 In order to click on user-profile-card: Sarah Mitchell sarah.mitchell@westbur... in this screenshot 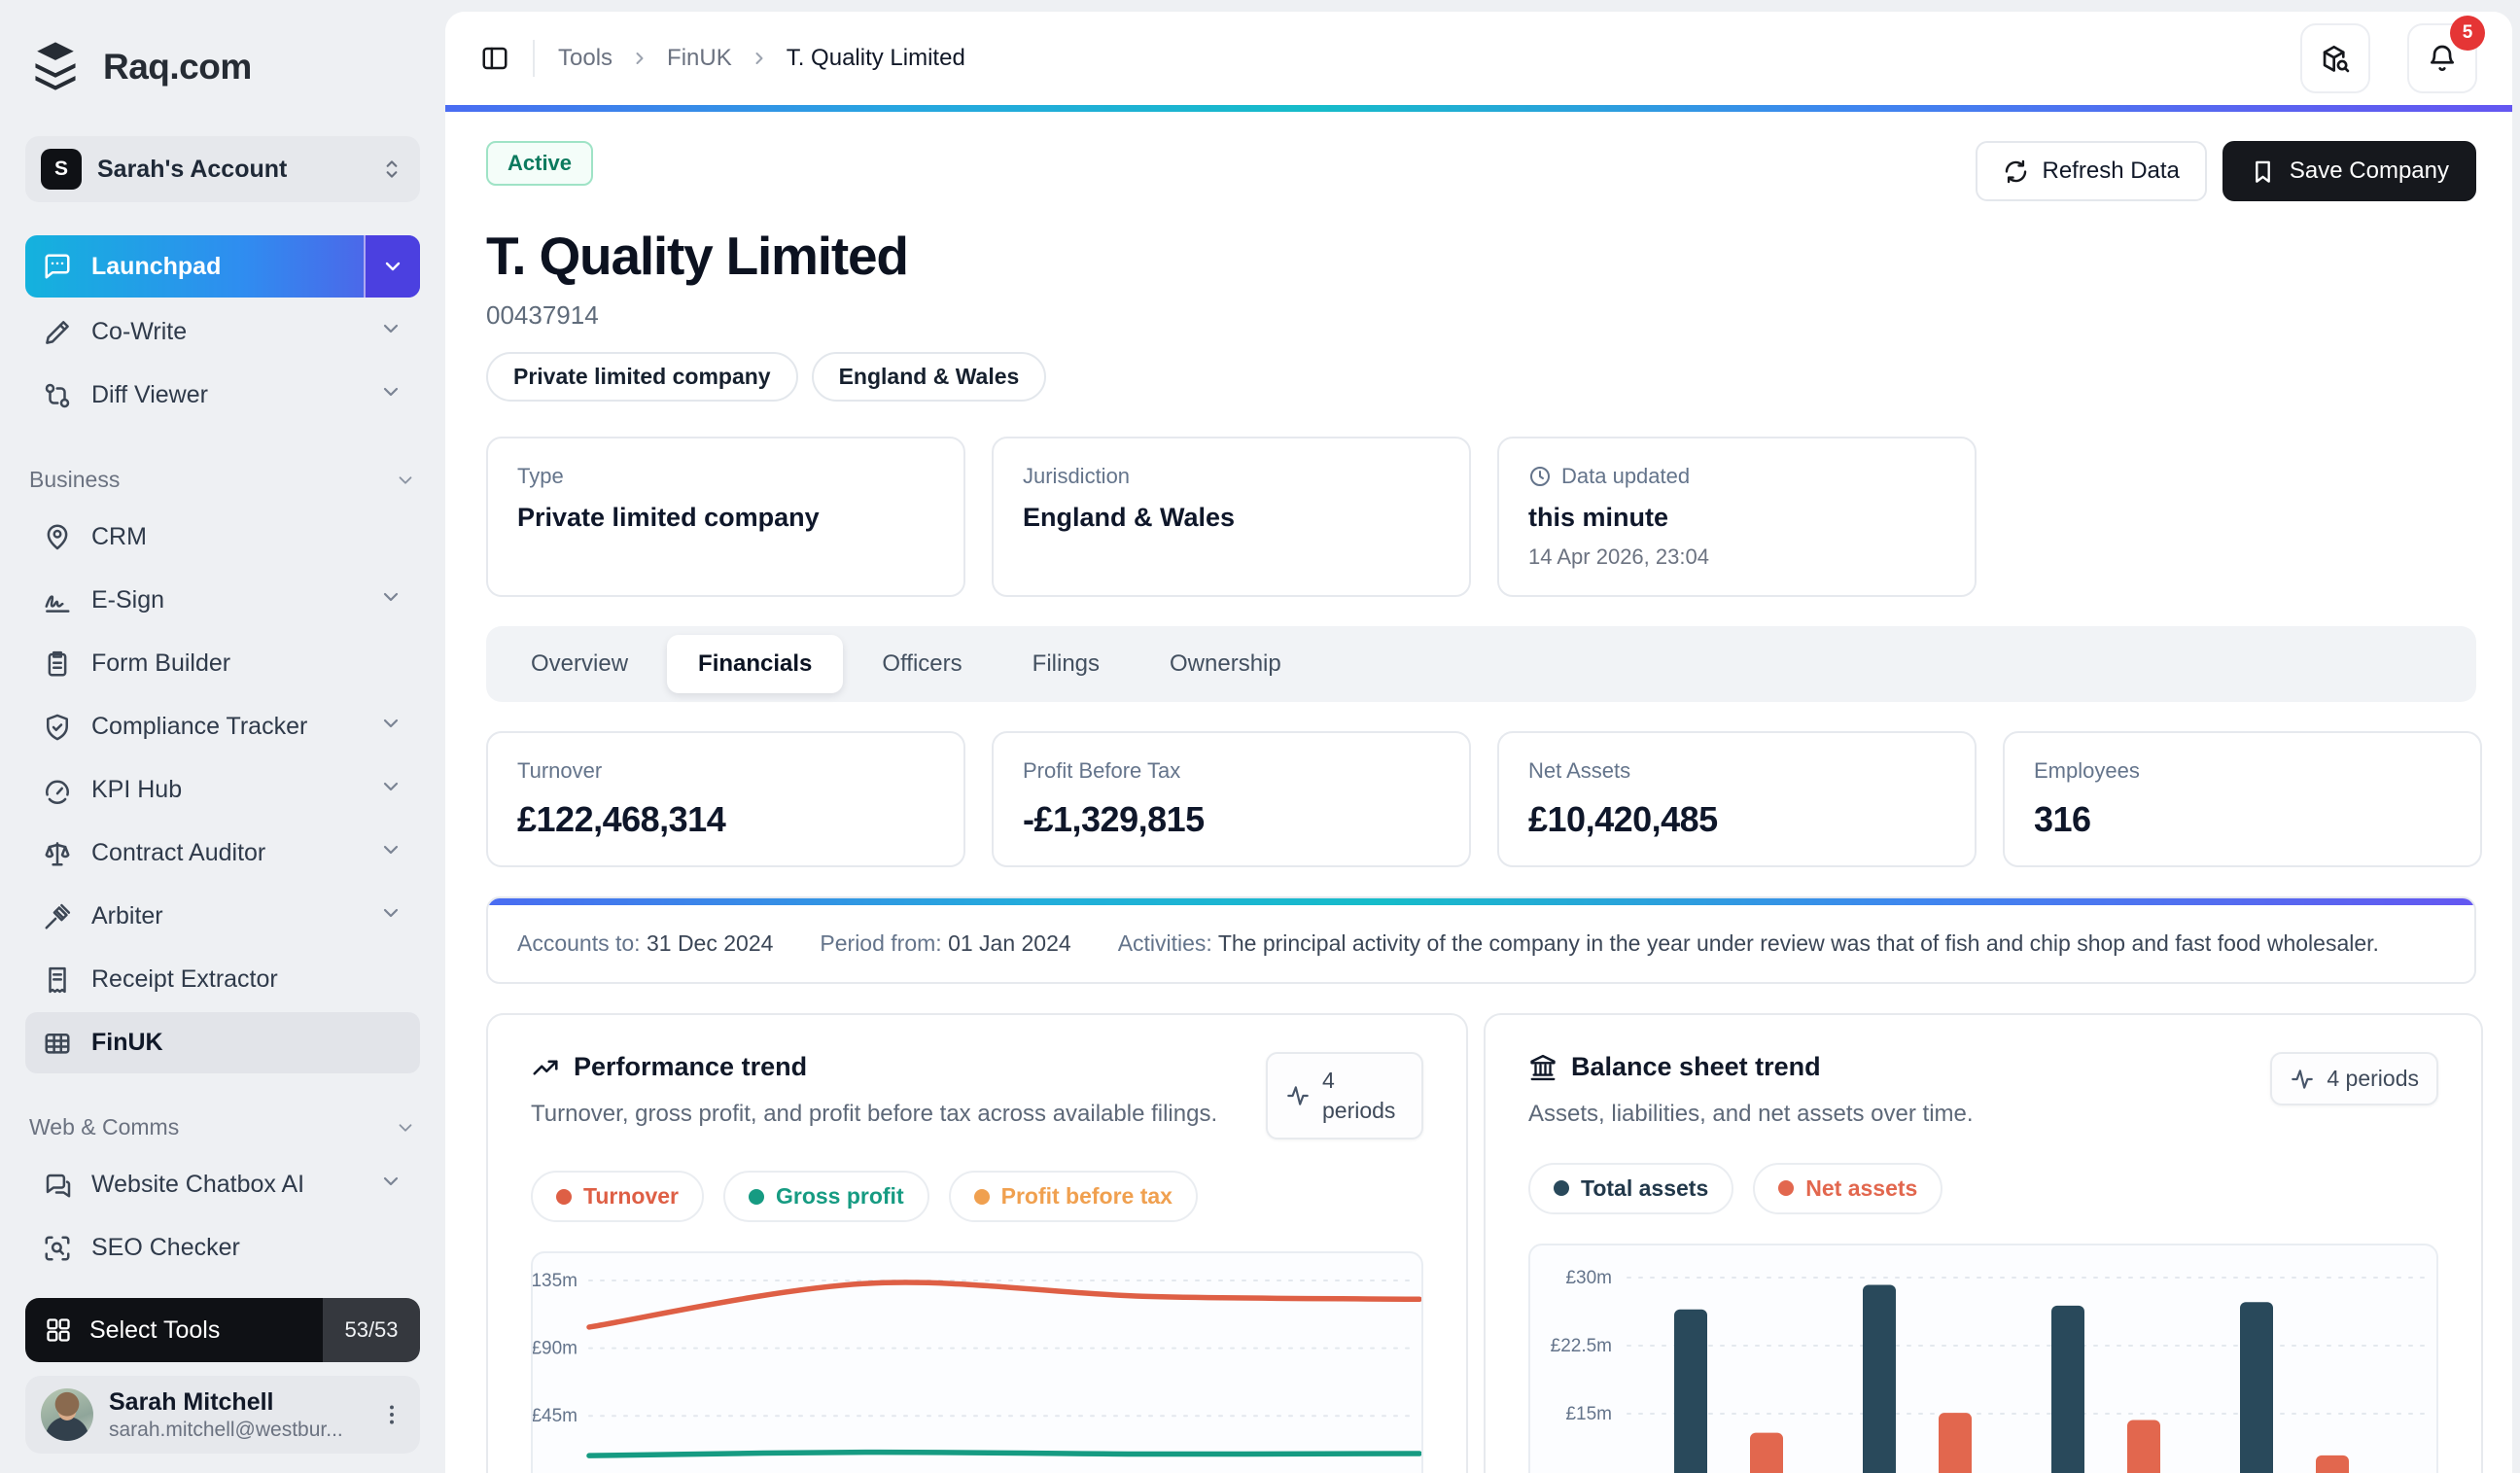, I will do `click(222, 1415)`.